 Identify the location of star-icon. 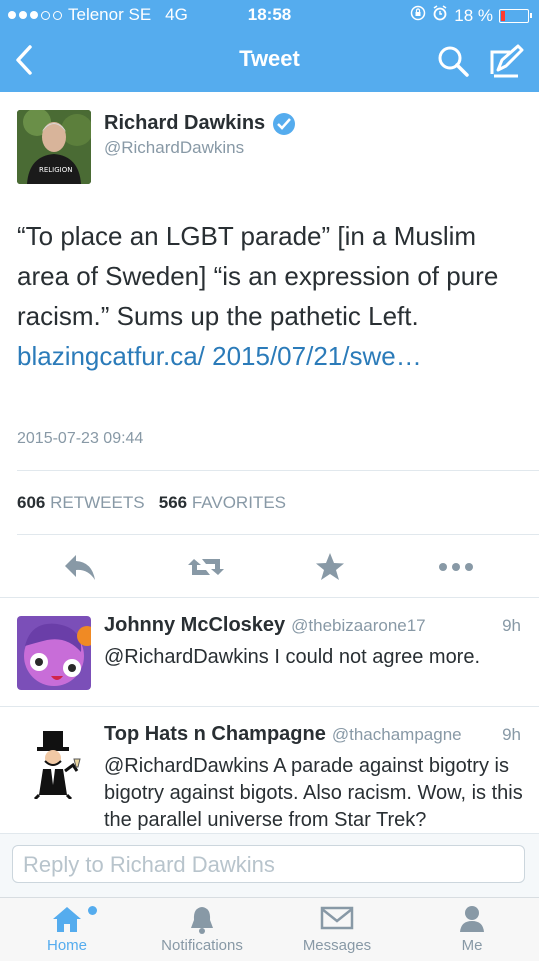
(330, 566).